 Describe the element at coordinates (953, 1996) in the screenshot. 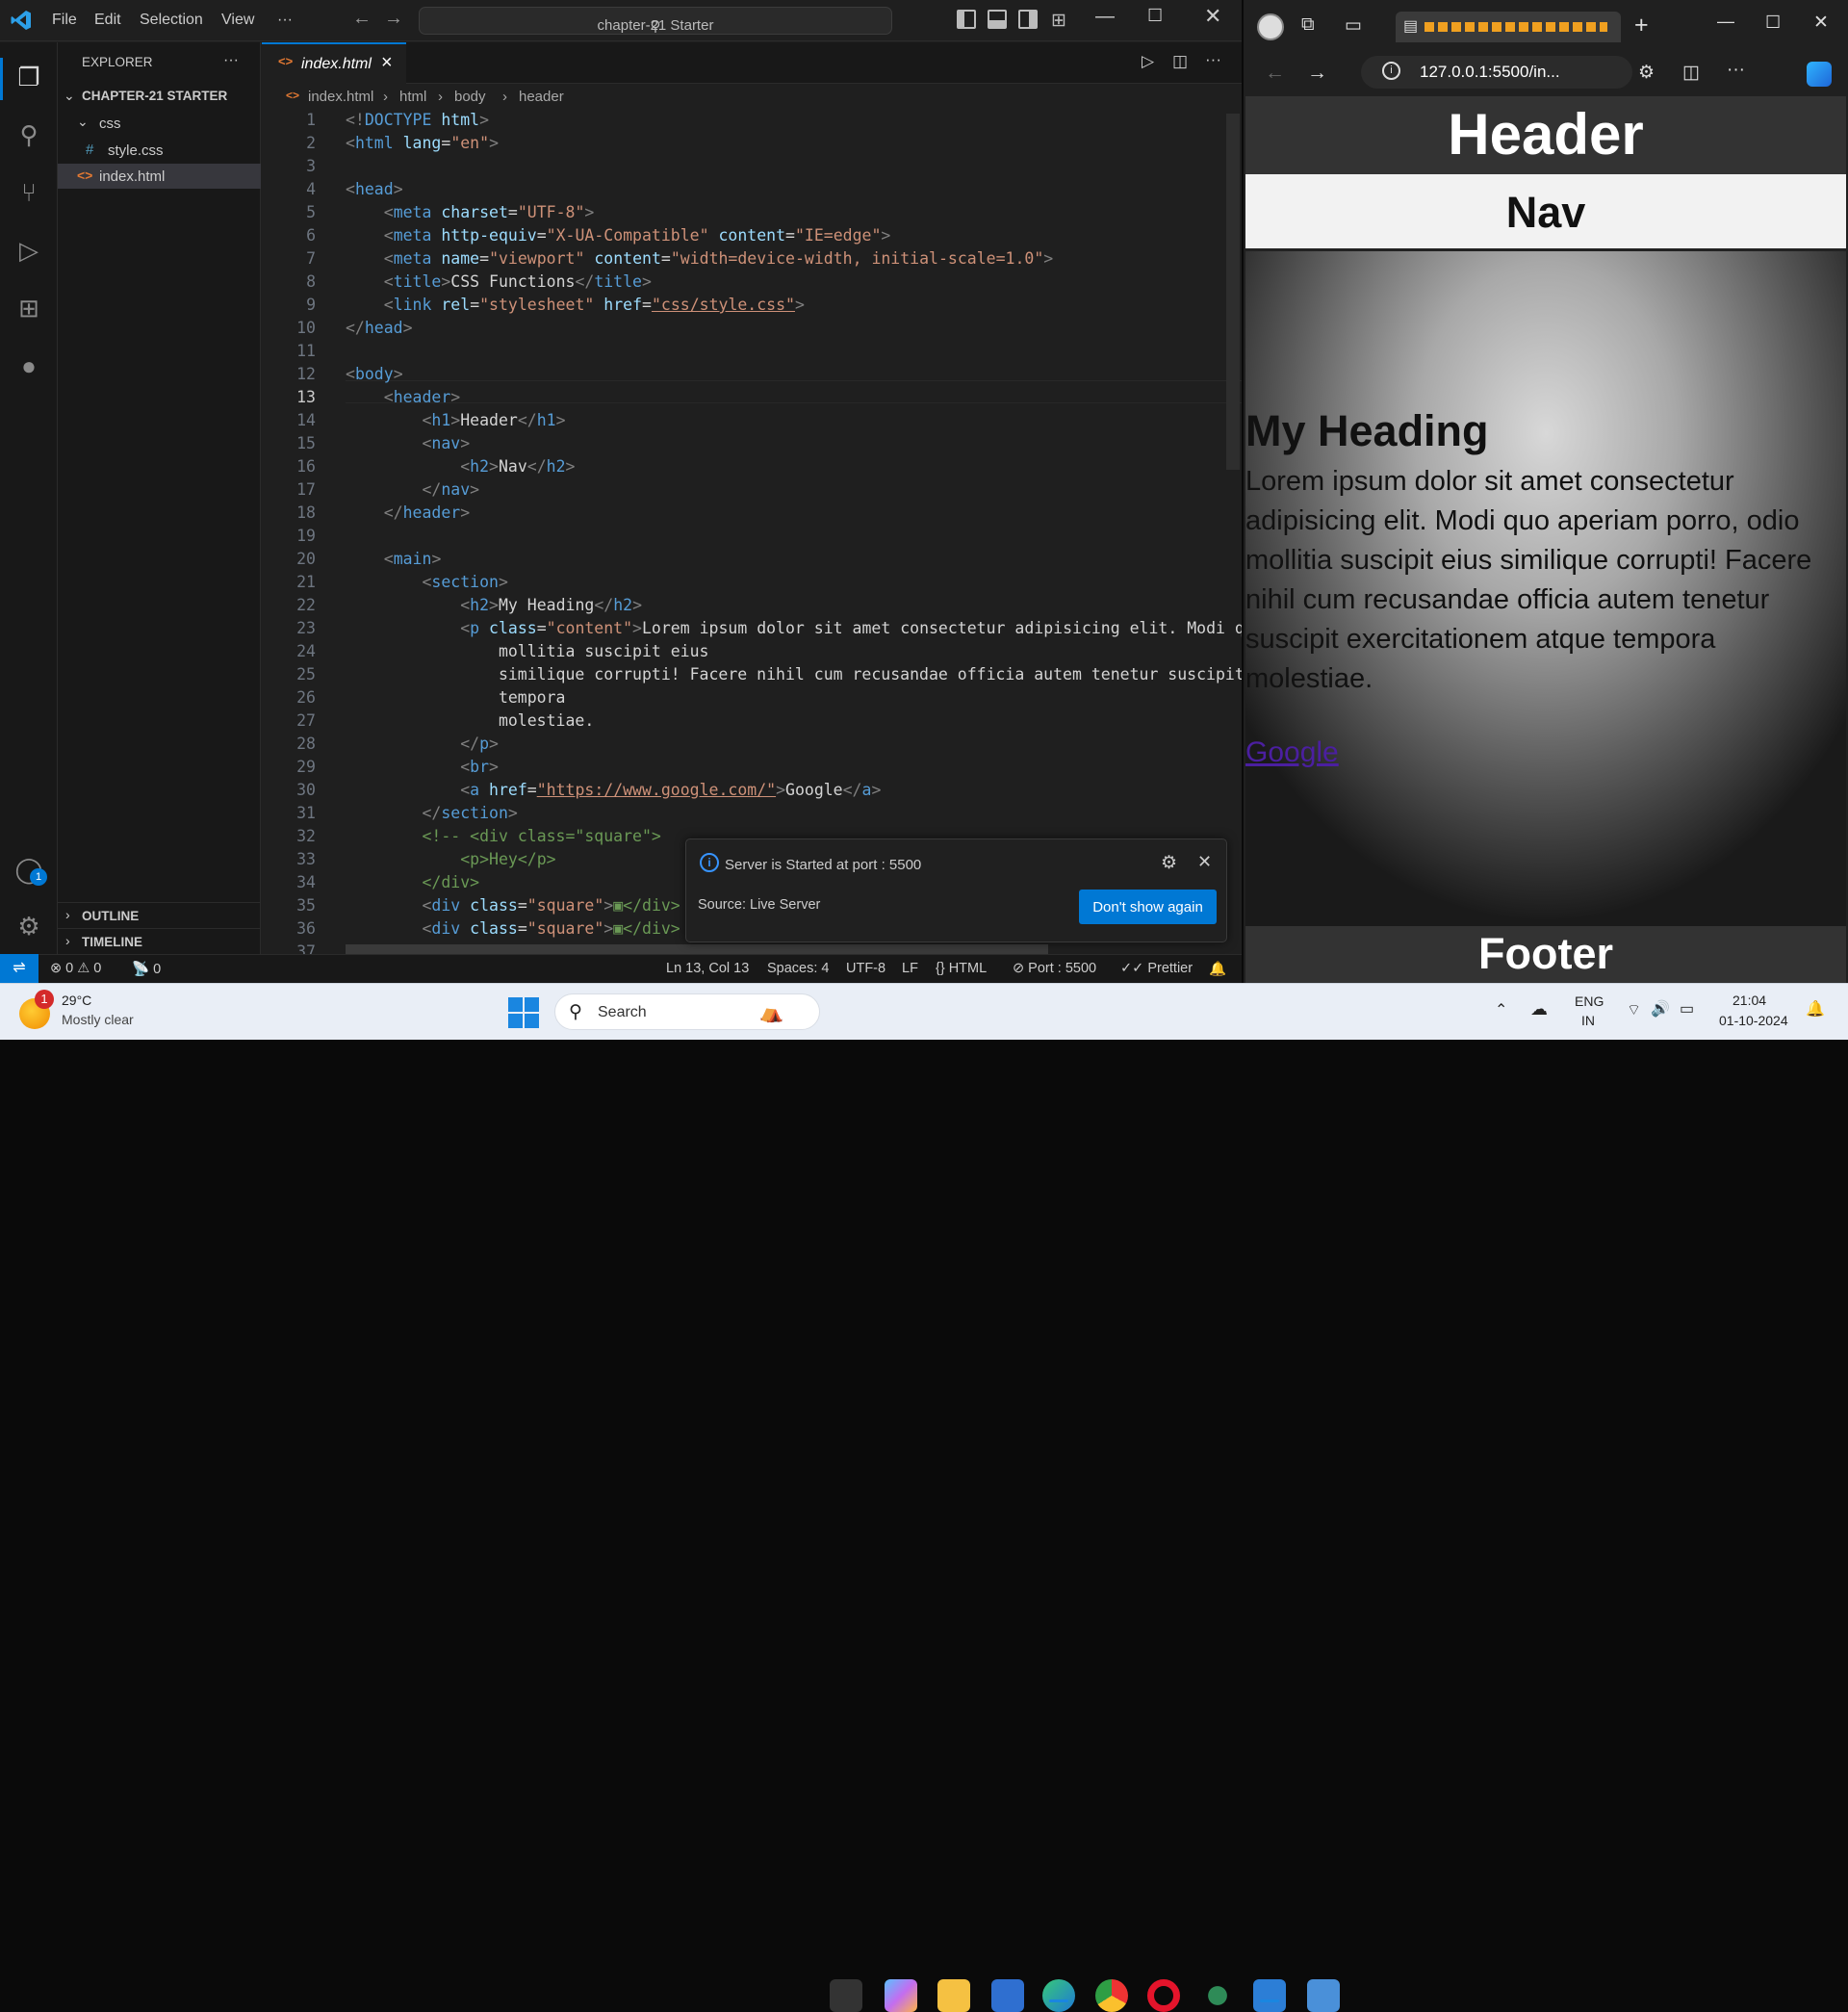

I see `file-explorer-icon` at that location.